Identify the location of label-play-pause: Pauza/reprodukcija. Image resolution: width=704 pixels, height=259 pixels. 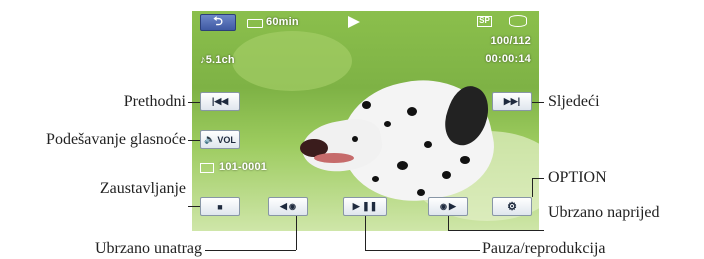
(544, 248).